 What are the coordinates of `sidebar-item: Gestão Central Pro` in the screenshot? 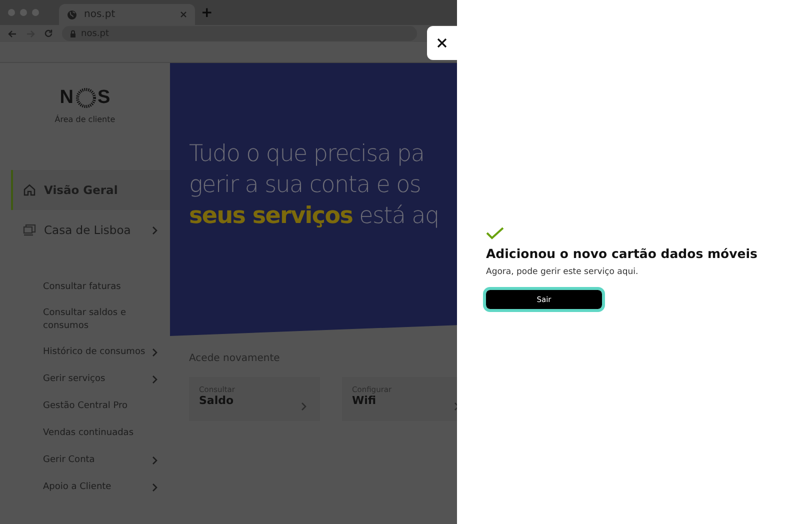 It's located at (90, 406).